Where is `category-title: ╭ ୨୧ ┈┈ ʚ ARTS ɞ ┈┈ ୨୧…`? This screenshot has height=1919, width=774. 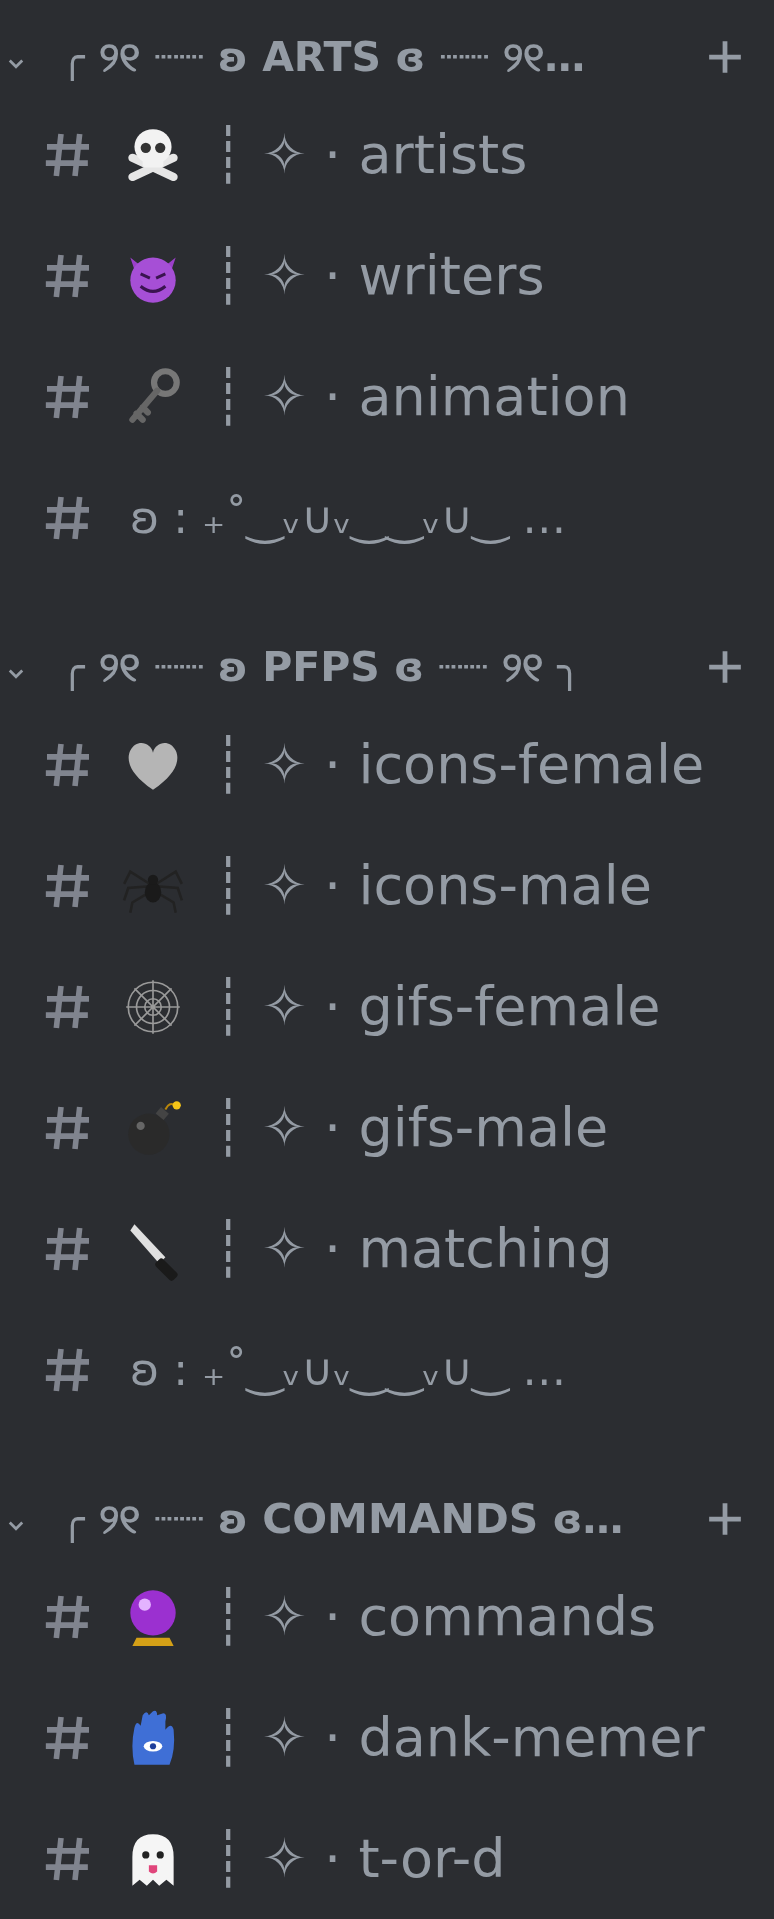
category-title: ╭ ୨୧ ┈┈ ʚ ARTS ɞ ┈┈ ୨୧… is located at coordinates (323, 57).